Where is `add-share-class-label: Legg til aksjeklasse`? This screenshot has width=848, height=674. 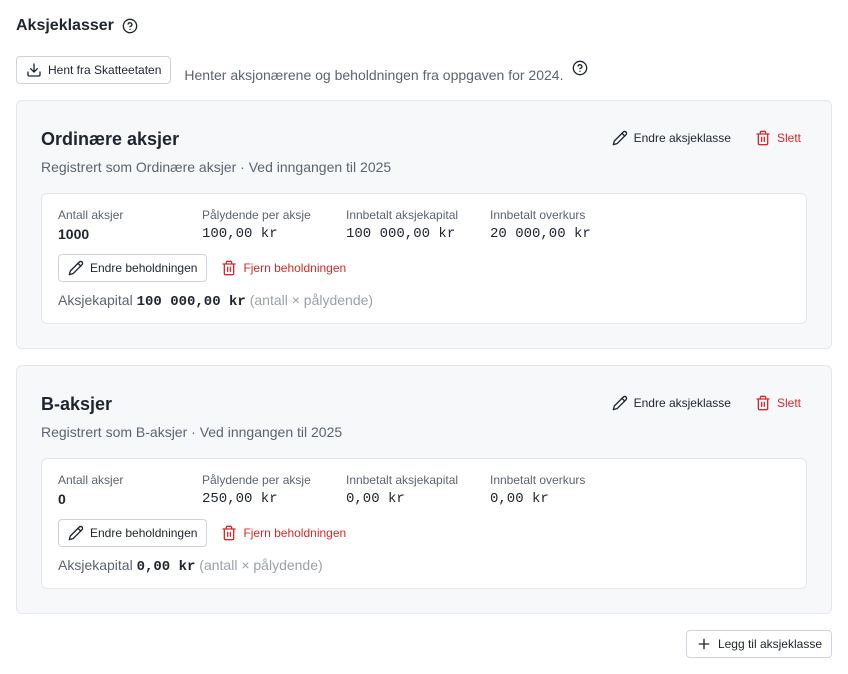
add-share-class-label: Legg til aksjeklasse is located at coordinates (769, 644).